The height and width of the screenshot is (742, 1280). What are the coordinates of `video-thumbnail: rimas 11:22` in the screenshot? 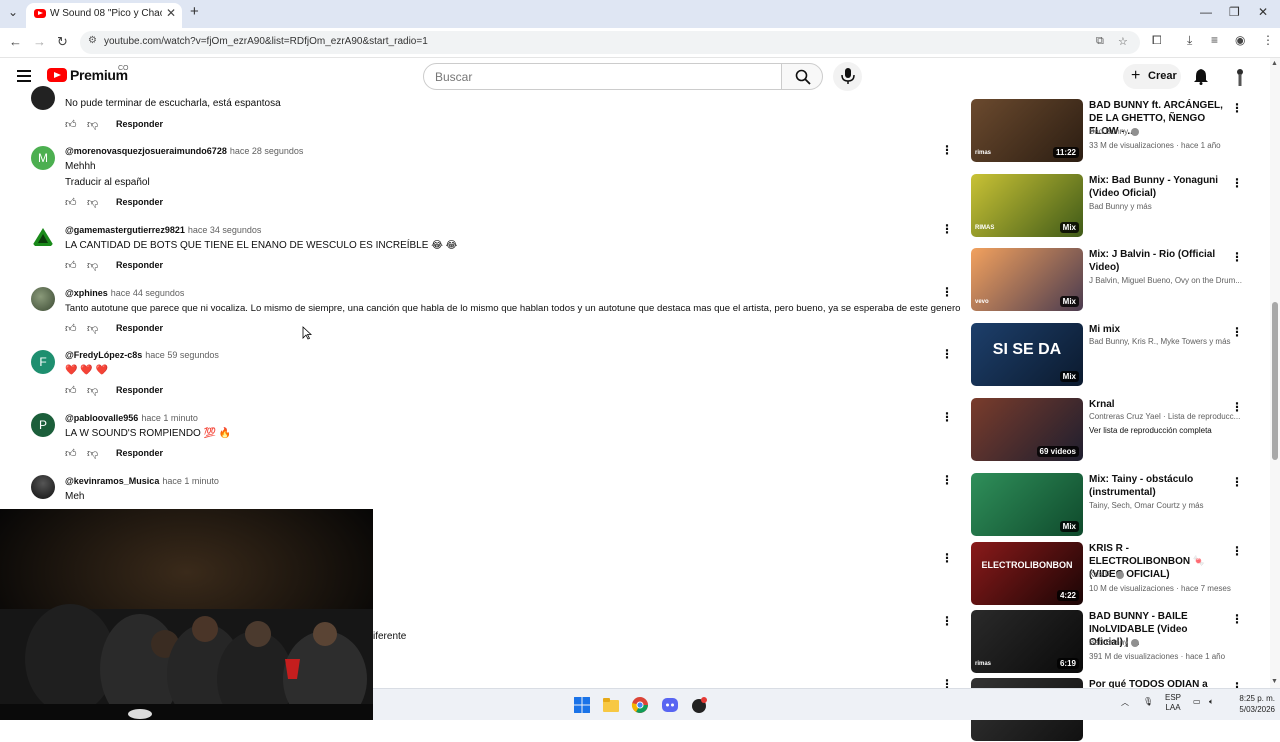 It's located at (1027, 130).